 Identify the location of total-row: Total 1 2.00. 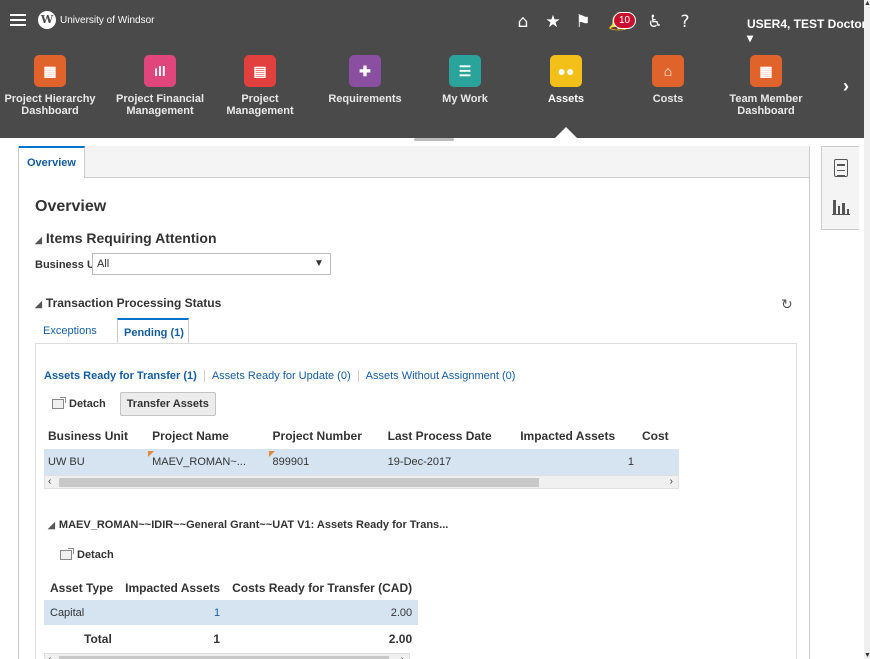
(231, 639).